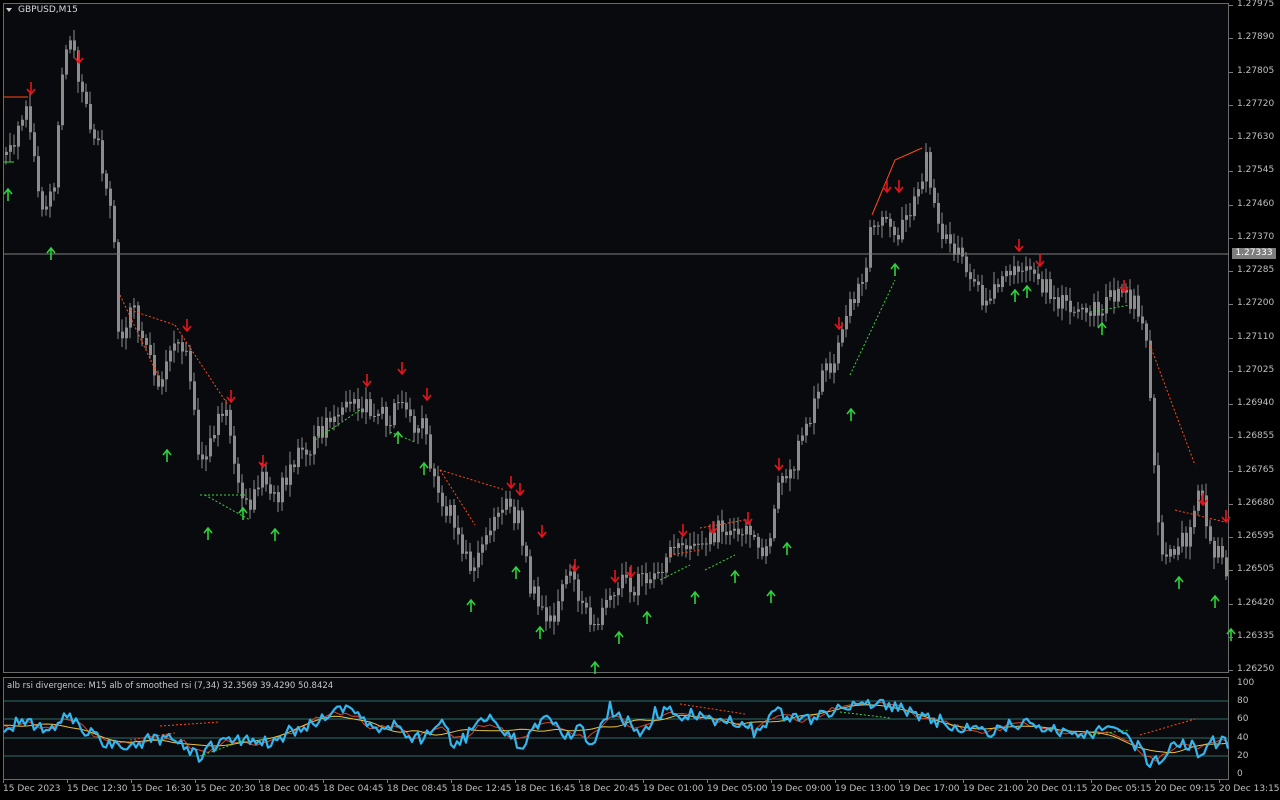 This screenshot has height=800, width=1280. What do you see at coordinates (1256, 37) in the screenshot?
I see `price-tick-label: 1.27890` at bounding box center [1256, 37].